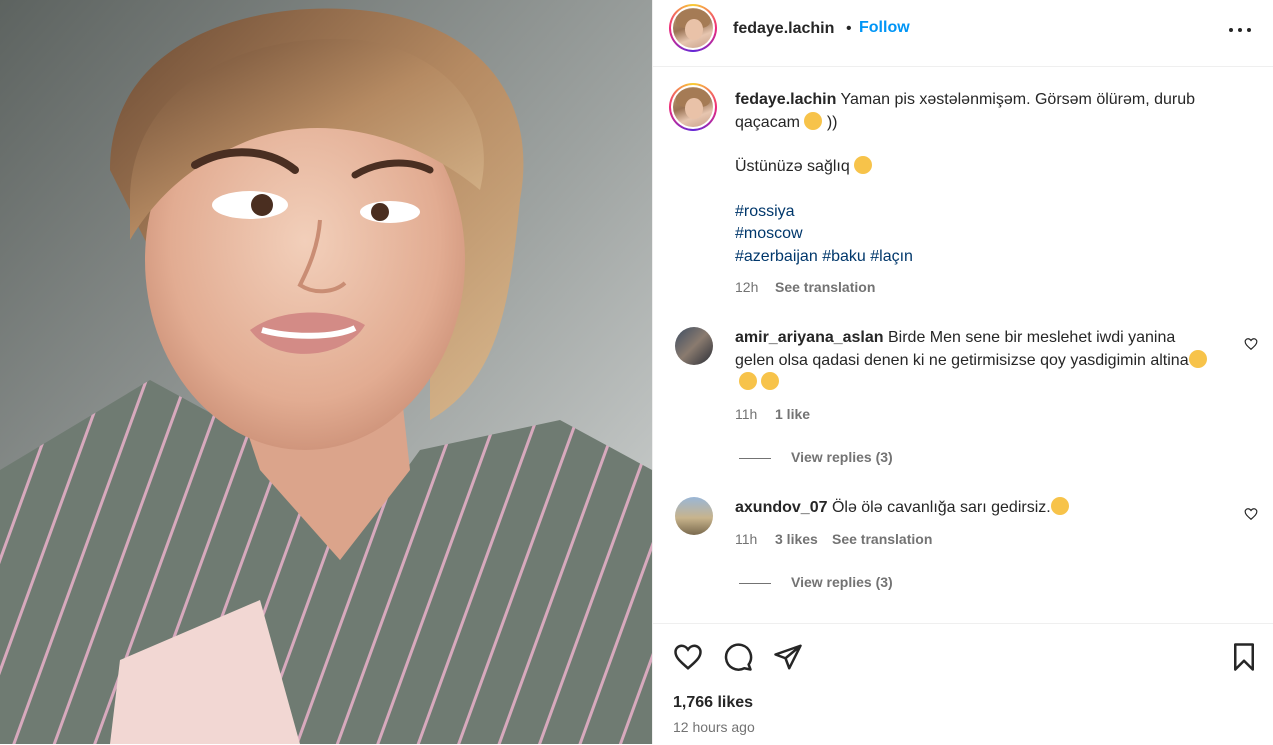  What do you see at coordinates (738, 657) in the screenshot?
I see `comment-icon` at bounding box center [738, 657].